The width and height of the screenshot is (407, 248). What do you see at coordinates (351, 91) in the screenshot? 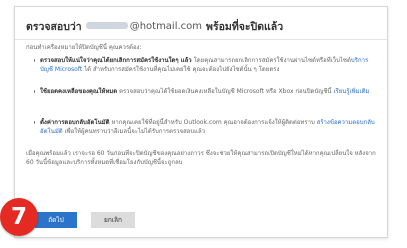
I see `learn-more-link: เรียนรู้เพิ่มเติม` at bounding box center [351, 91].